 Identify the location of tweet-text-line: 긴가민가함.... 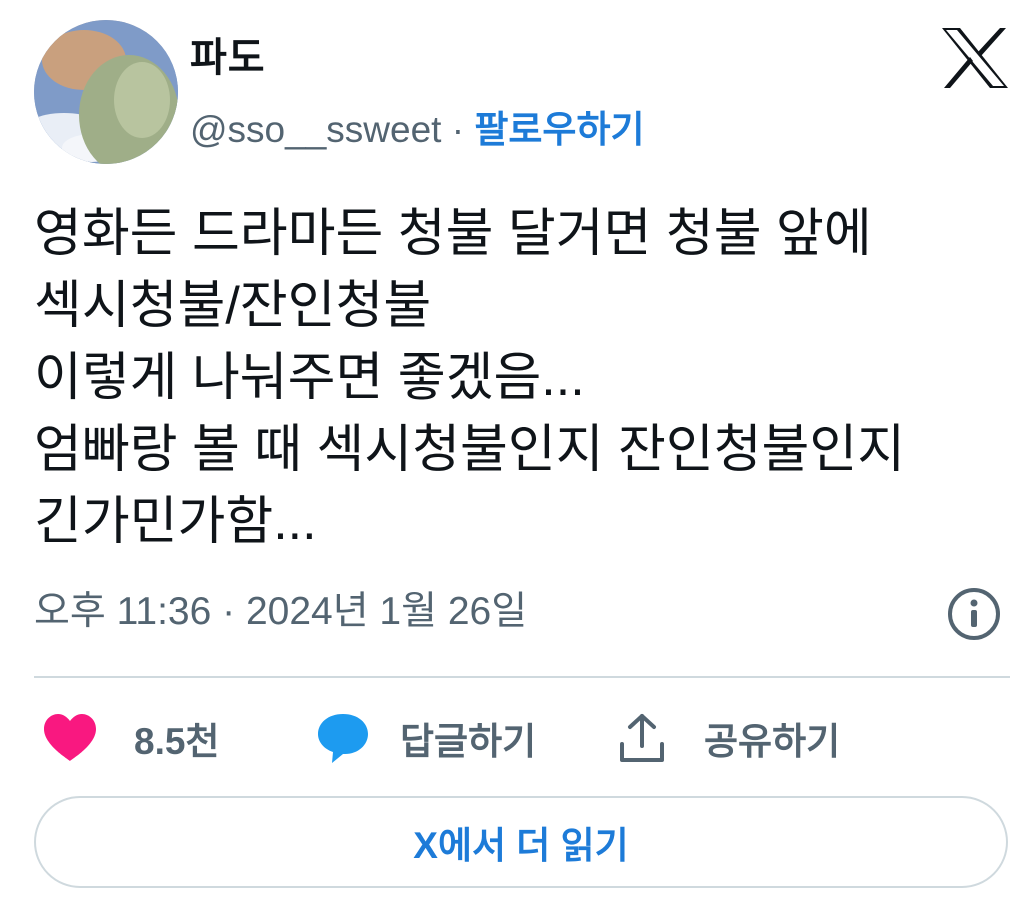
(175, 522).